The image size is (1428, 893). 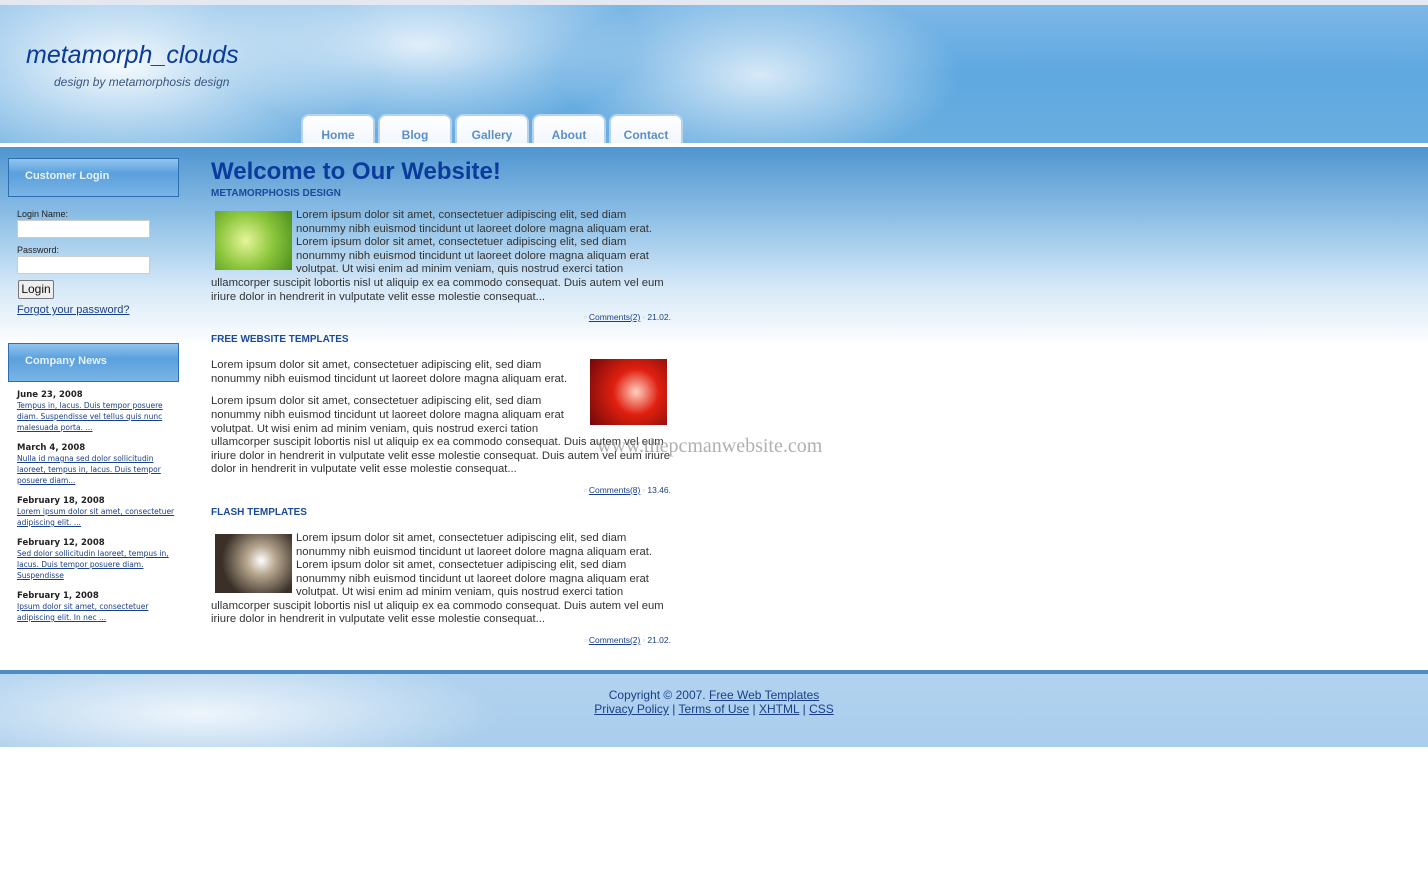 I want to click on terms-link: Terms of Use, so click(x=714, y=709).